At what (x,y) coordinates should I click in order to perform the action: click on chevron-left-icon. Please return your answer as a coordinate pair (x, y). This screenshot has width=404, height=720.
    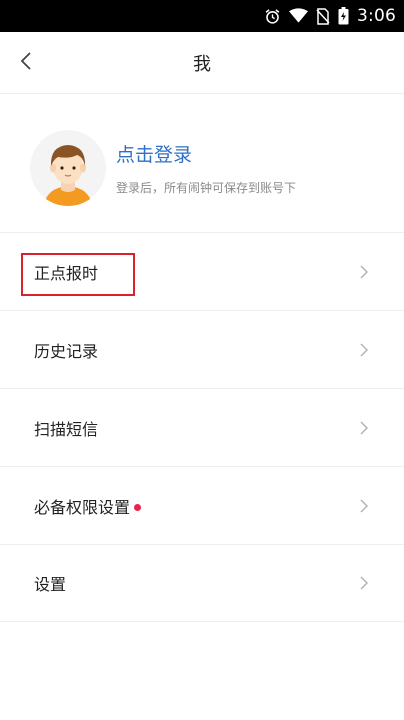
    Looking at the image, I should click on (26, 63).